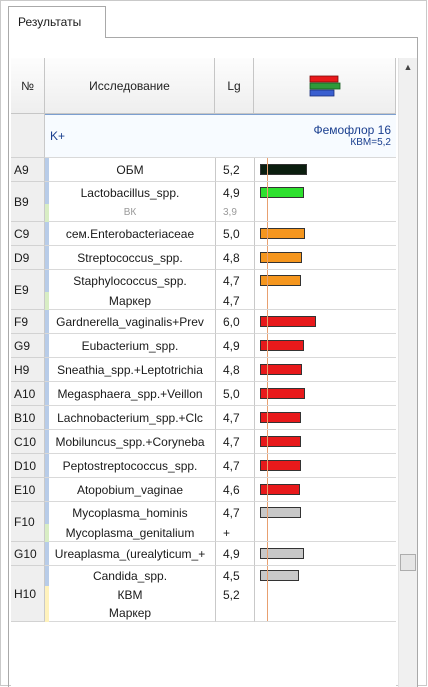 The width and height of the screenshot is (428, 687). Describe the element at coordinates (203, 346) in the screenshot. I see `table-row: G9 Eubacterium_spp. 4,9` at that location.